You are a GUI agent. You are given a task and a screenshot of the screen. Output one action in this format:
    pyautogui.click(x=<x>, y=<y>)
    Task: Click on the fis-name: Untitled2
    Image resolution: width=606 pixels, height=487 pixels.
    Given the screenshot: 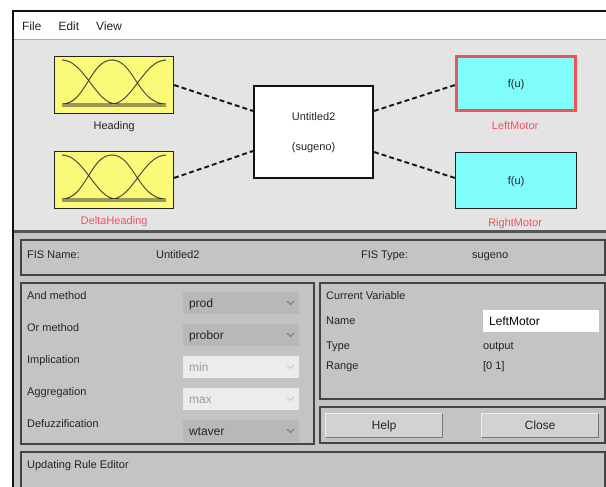 What is the action you would take?
    pyautogui.click(x=178, y=255)
    